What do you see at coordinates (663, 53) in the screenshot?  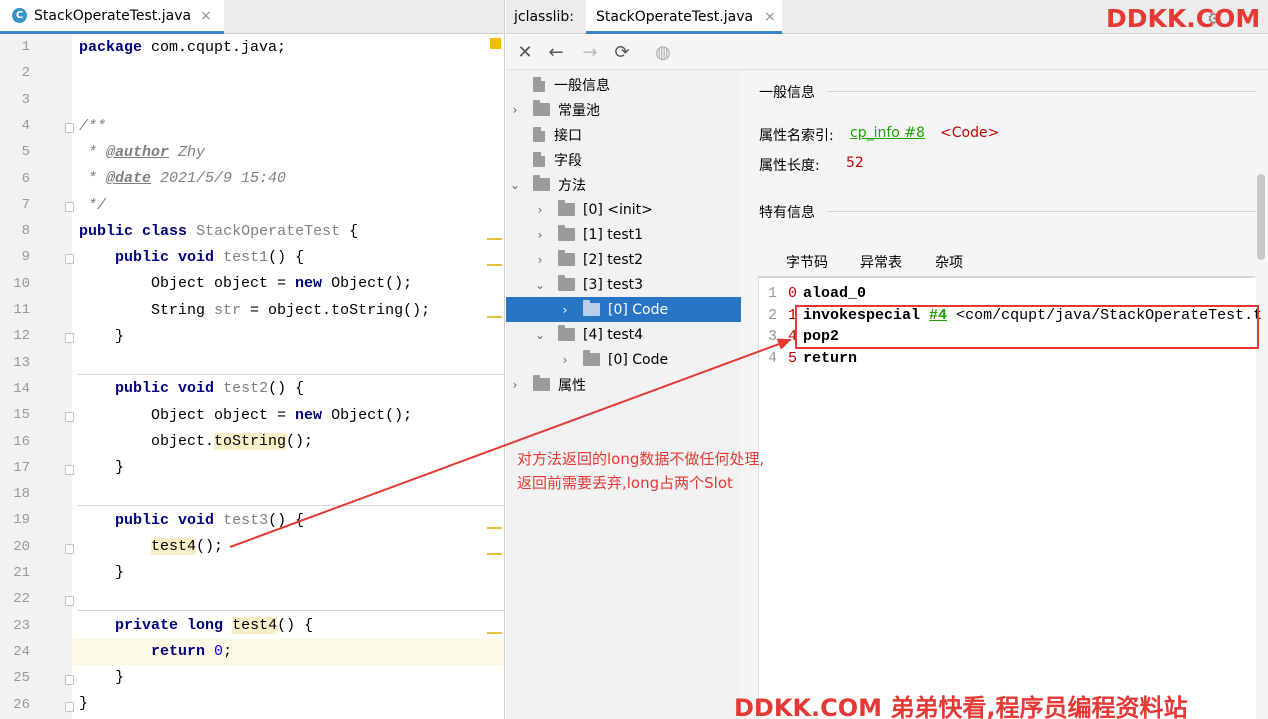 I see `web-icon: ◍` at bounding box center [663, 53].